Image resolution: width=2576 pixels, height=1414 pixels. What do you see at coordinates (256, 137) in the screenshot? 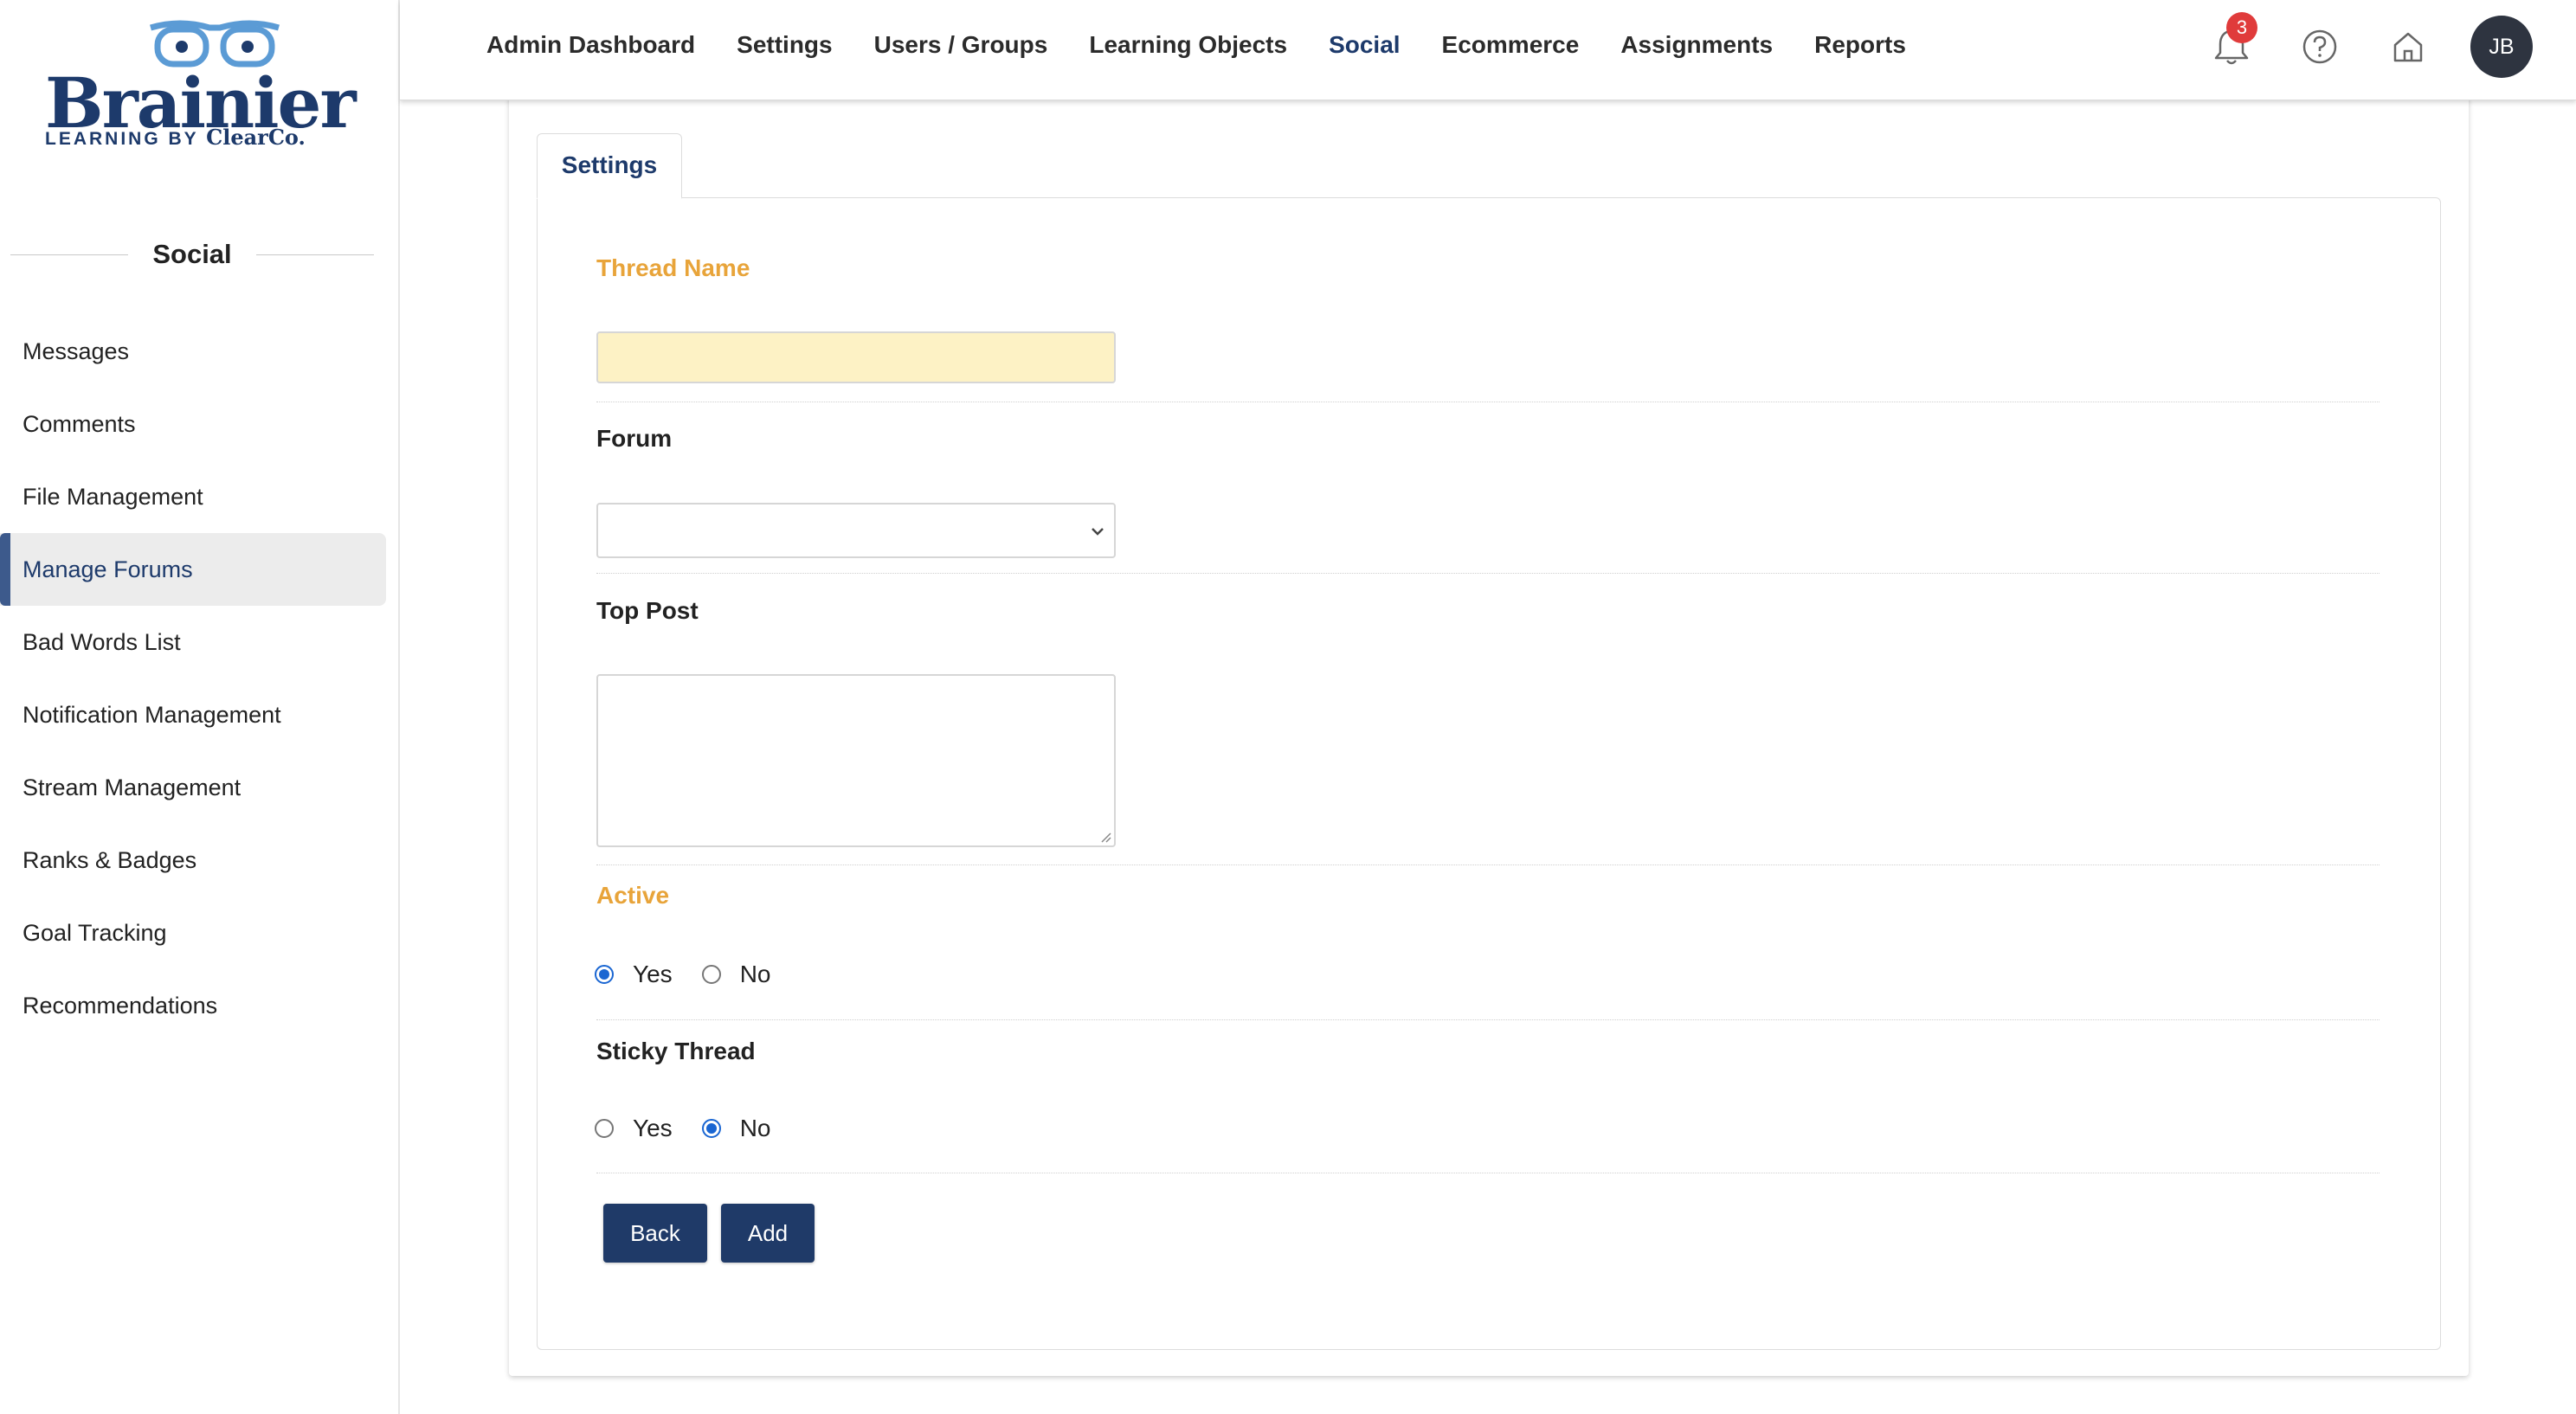
I see `logo-tag-brand: ClearCo.` at bounding box center [256, 137].